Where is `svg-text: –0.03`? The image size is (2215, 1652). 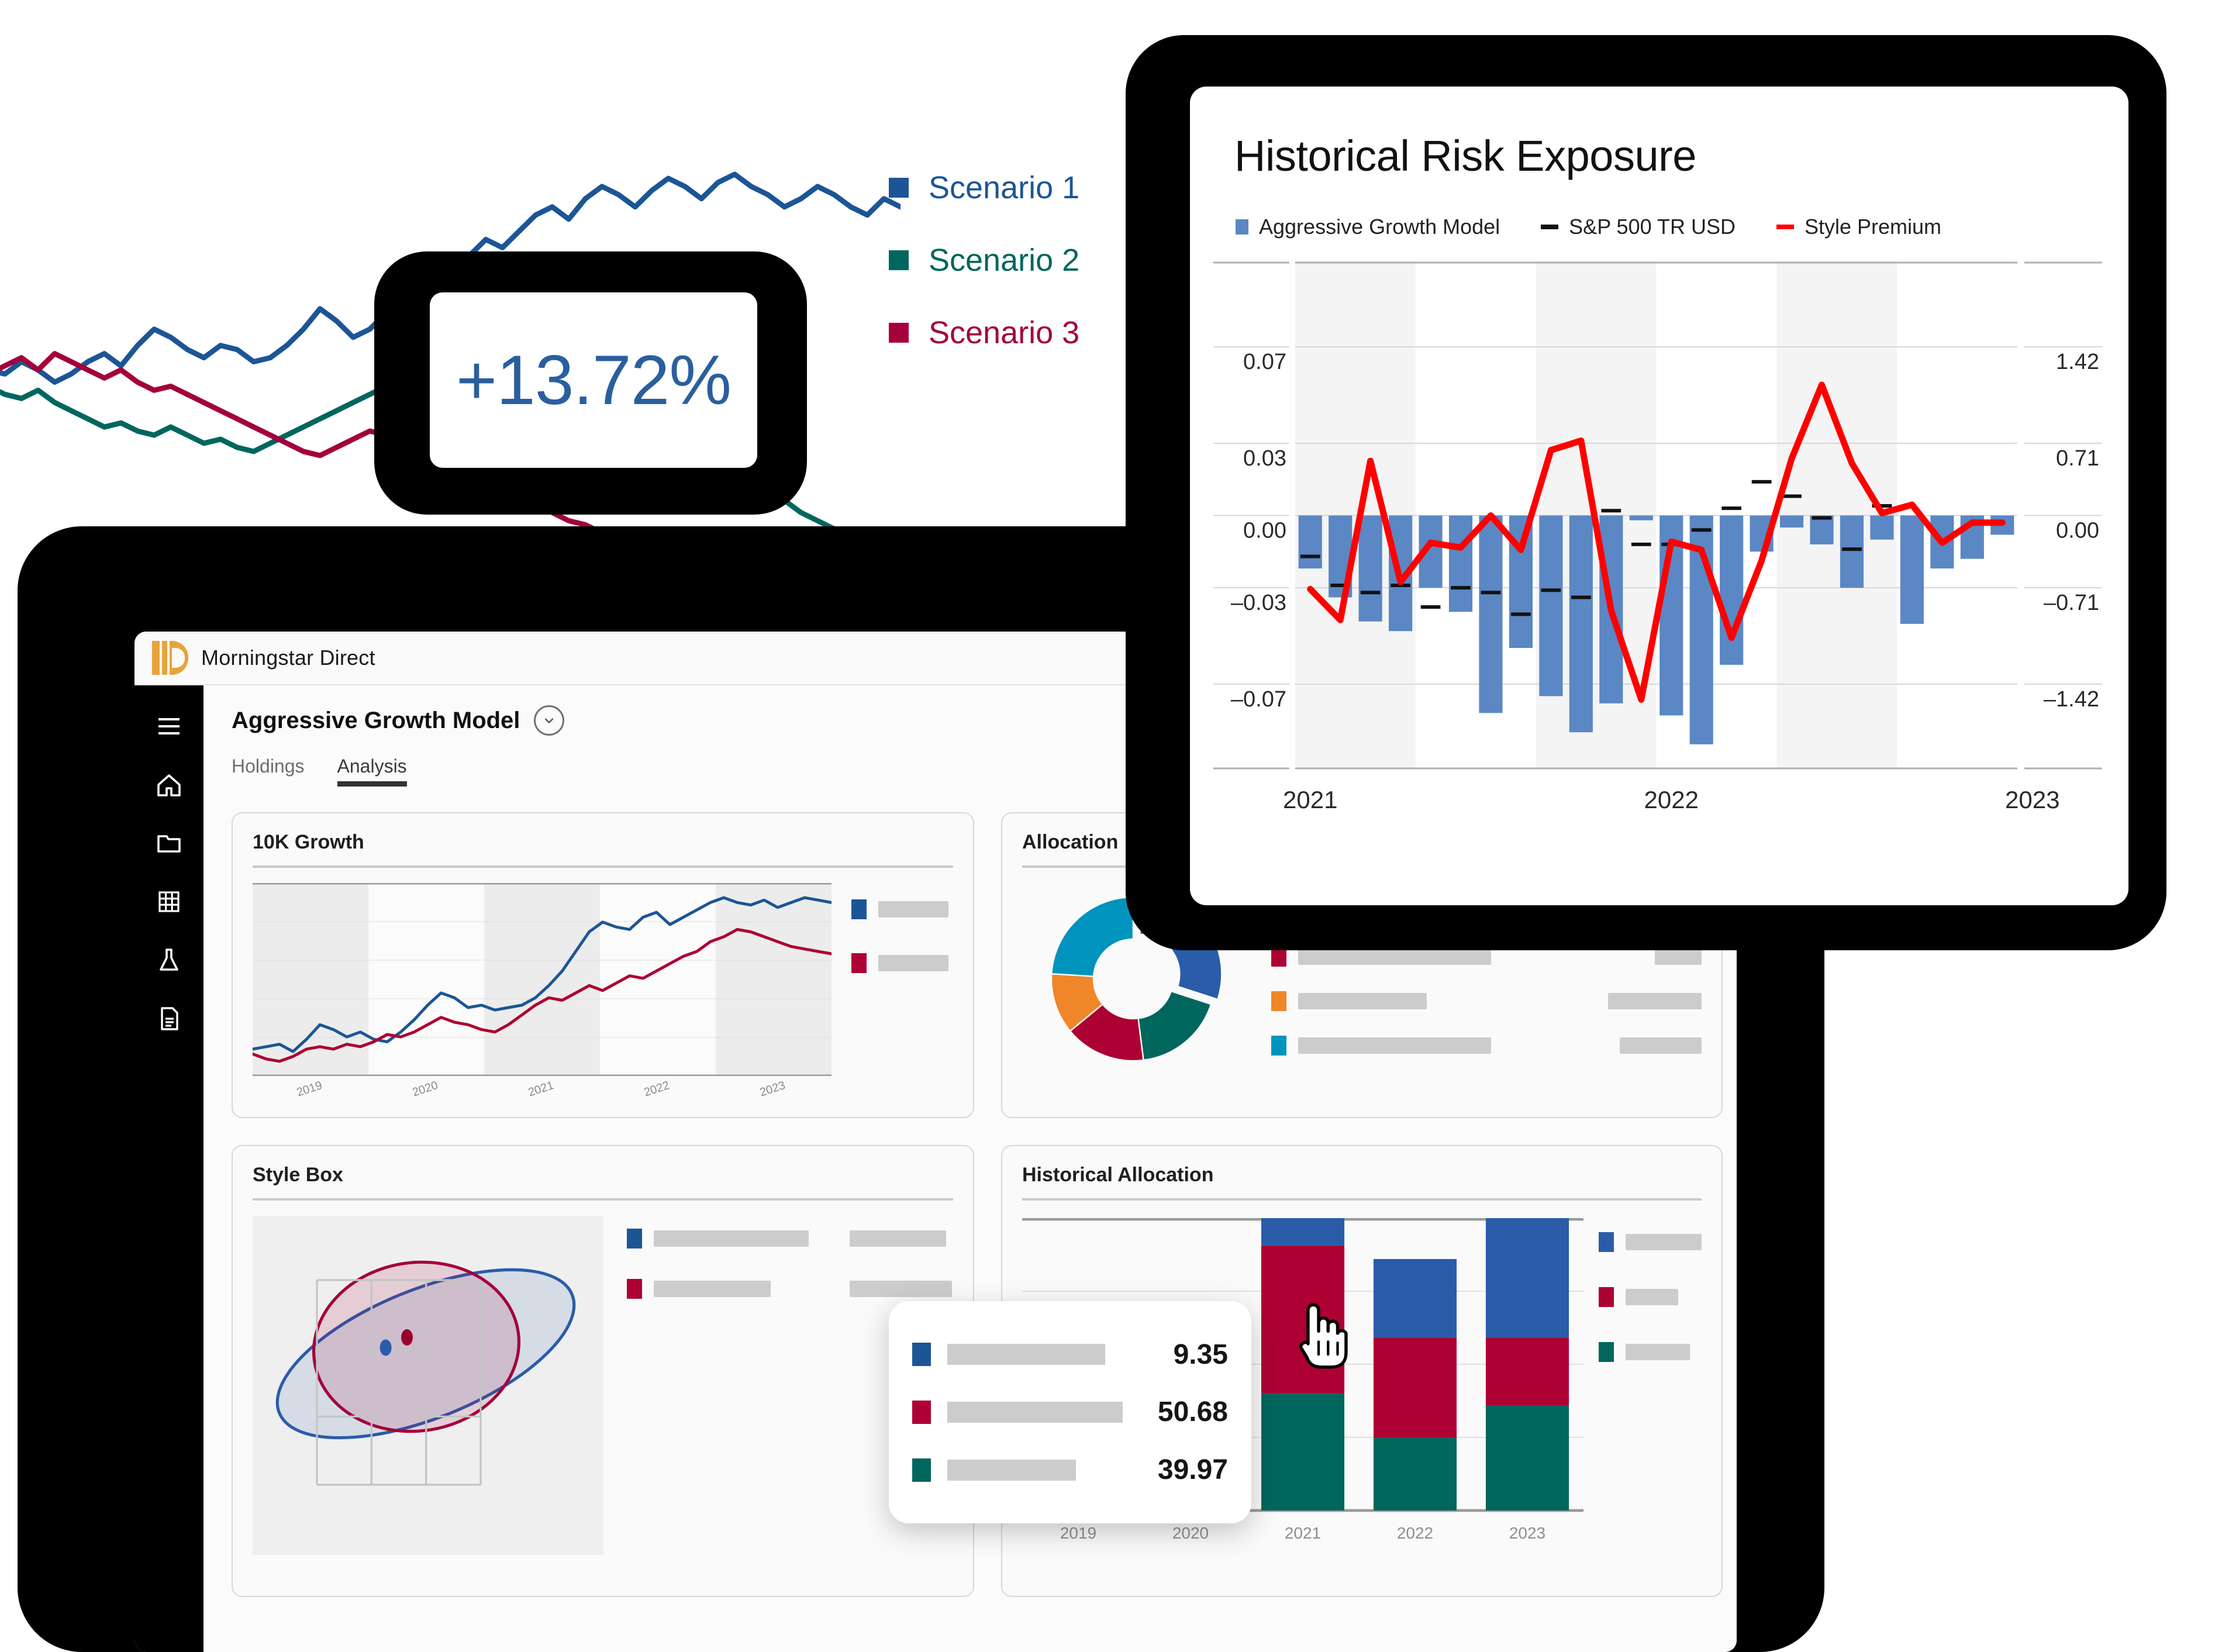 svg-text: –0.03 is located at coordinates (1258, 603).